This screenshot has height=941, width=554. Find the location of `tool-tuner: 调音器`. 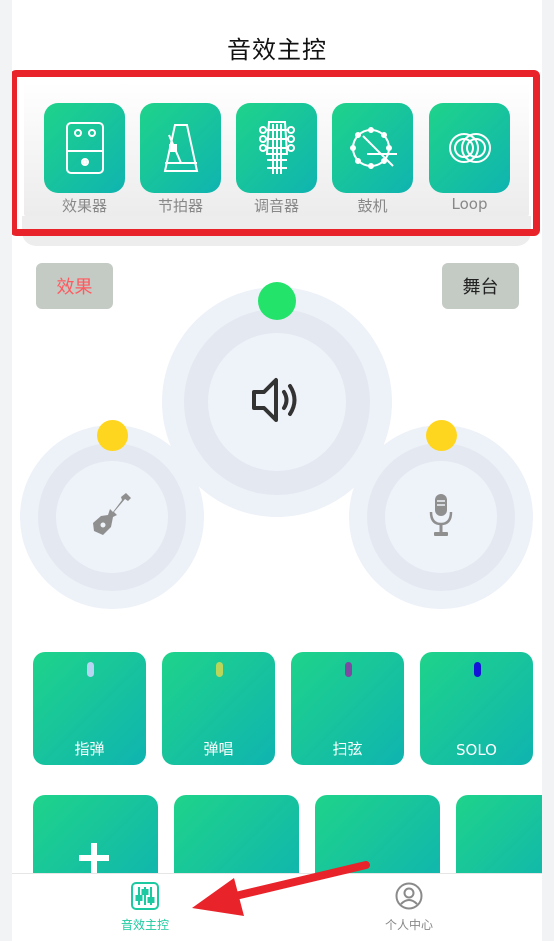

tool-tuner: 调音器 is located at coordinates (276, 159).